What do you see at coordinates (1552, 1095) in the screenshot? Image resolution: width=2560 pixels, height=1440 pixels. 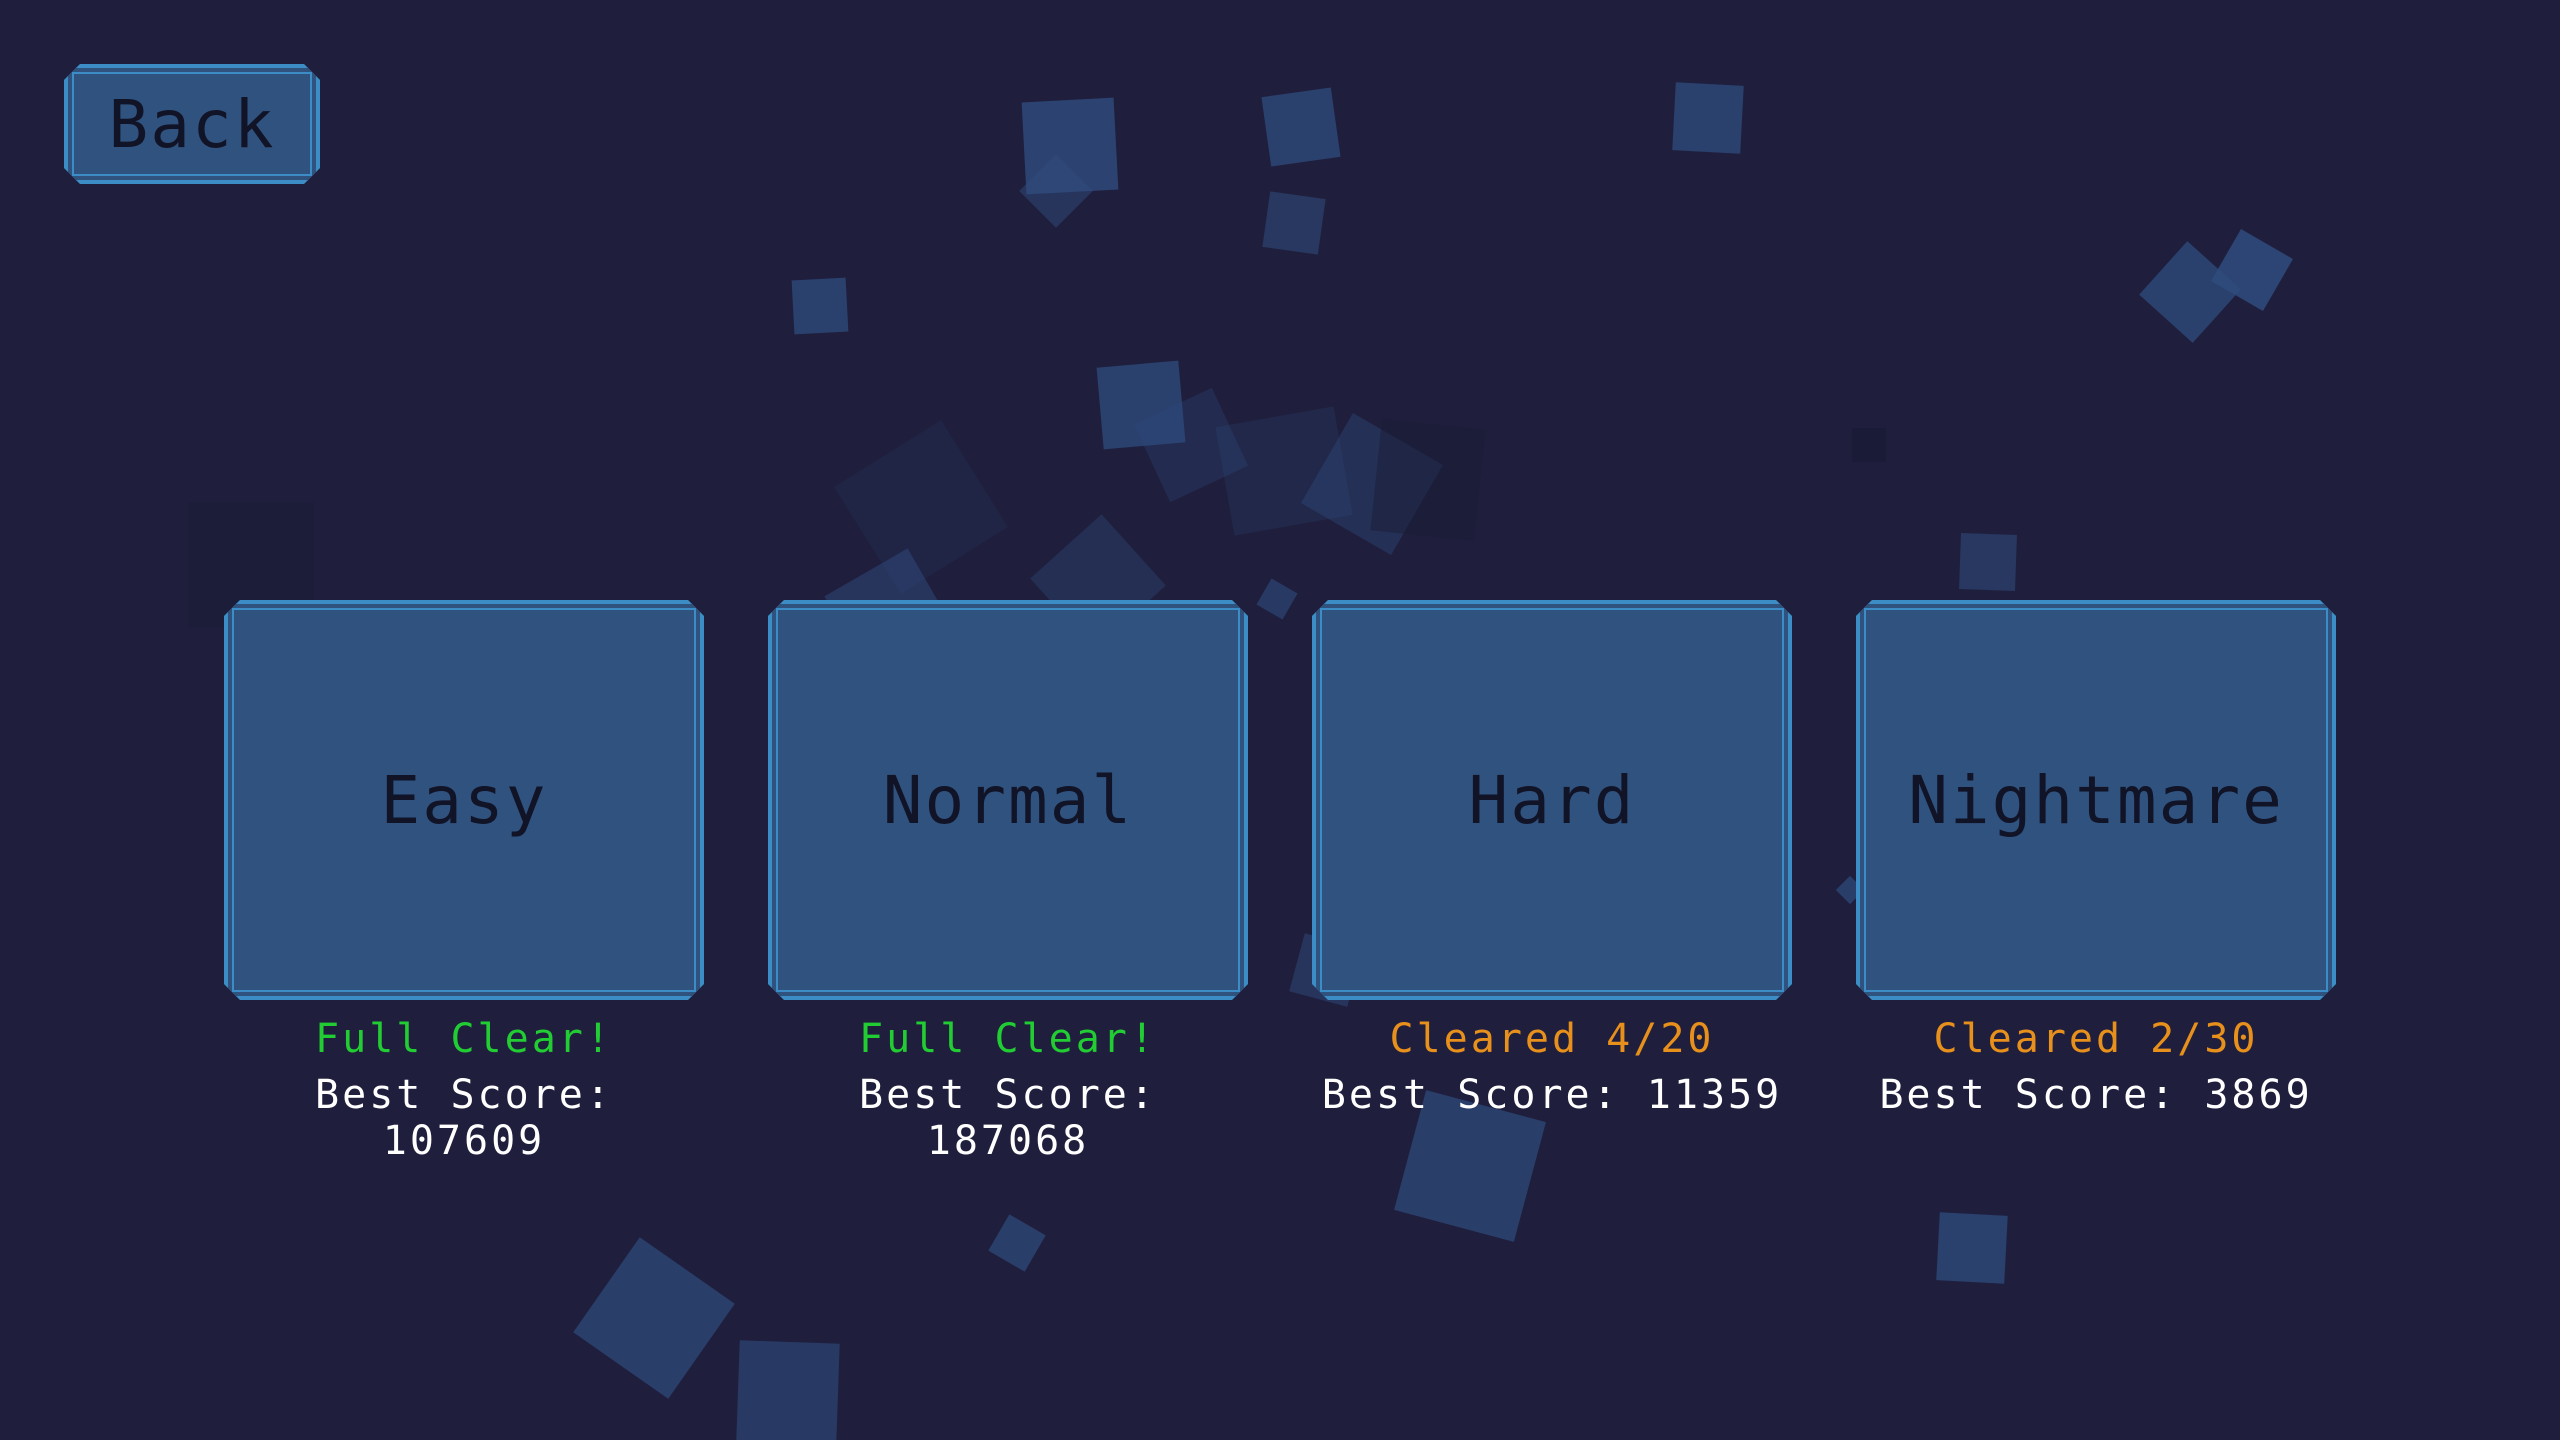 I see `best-score-hard: Best Score: 11359` at bounding box center [1552, 1095].